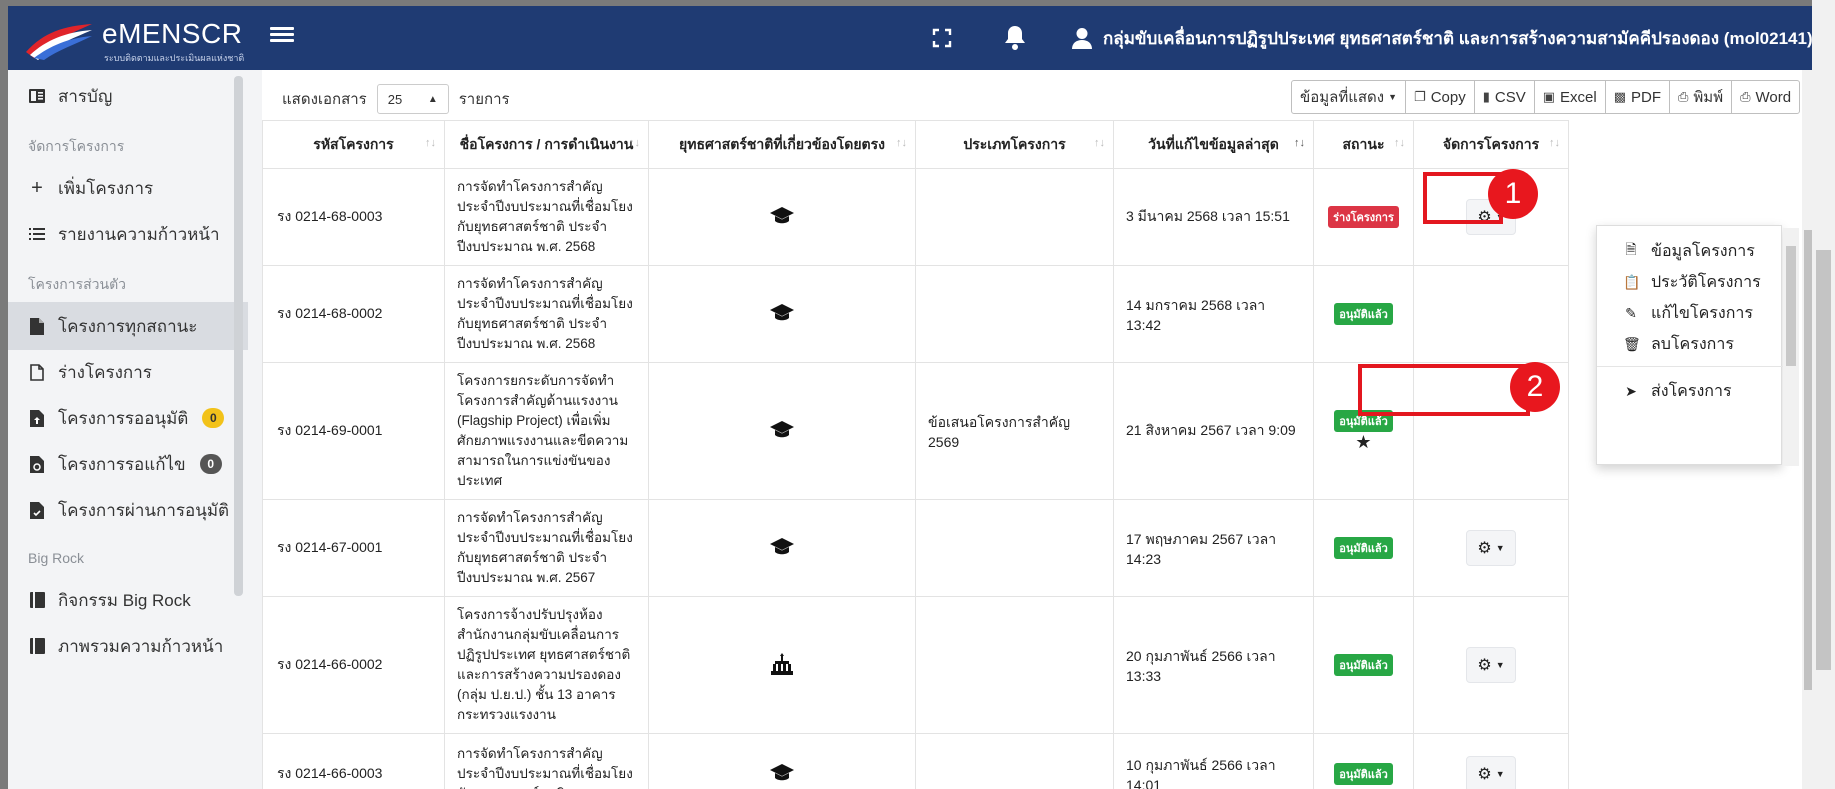 The height and width of the screenshot is (789, 1835). Describe the element at coordinates (282, 36) in the screenshot. I see `menu-icon` at that location.